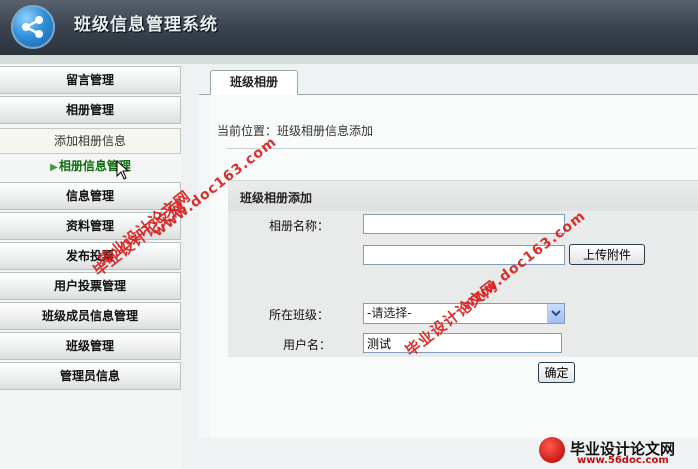 The width and height of the screenshot is (698, 469). Describe the element at coordinates (90, 286) in the screenshot. I see `sidebar-item-user-votes: 用户投票管理` at that location.